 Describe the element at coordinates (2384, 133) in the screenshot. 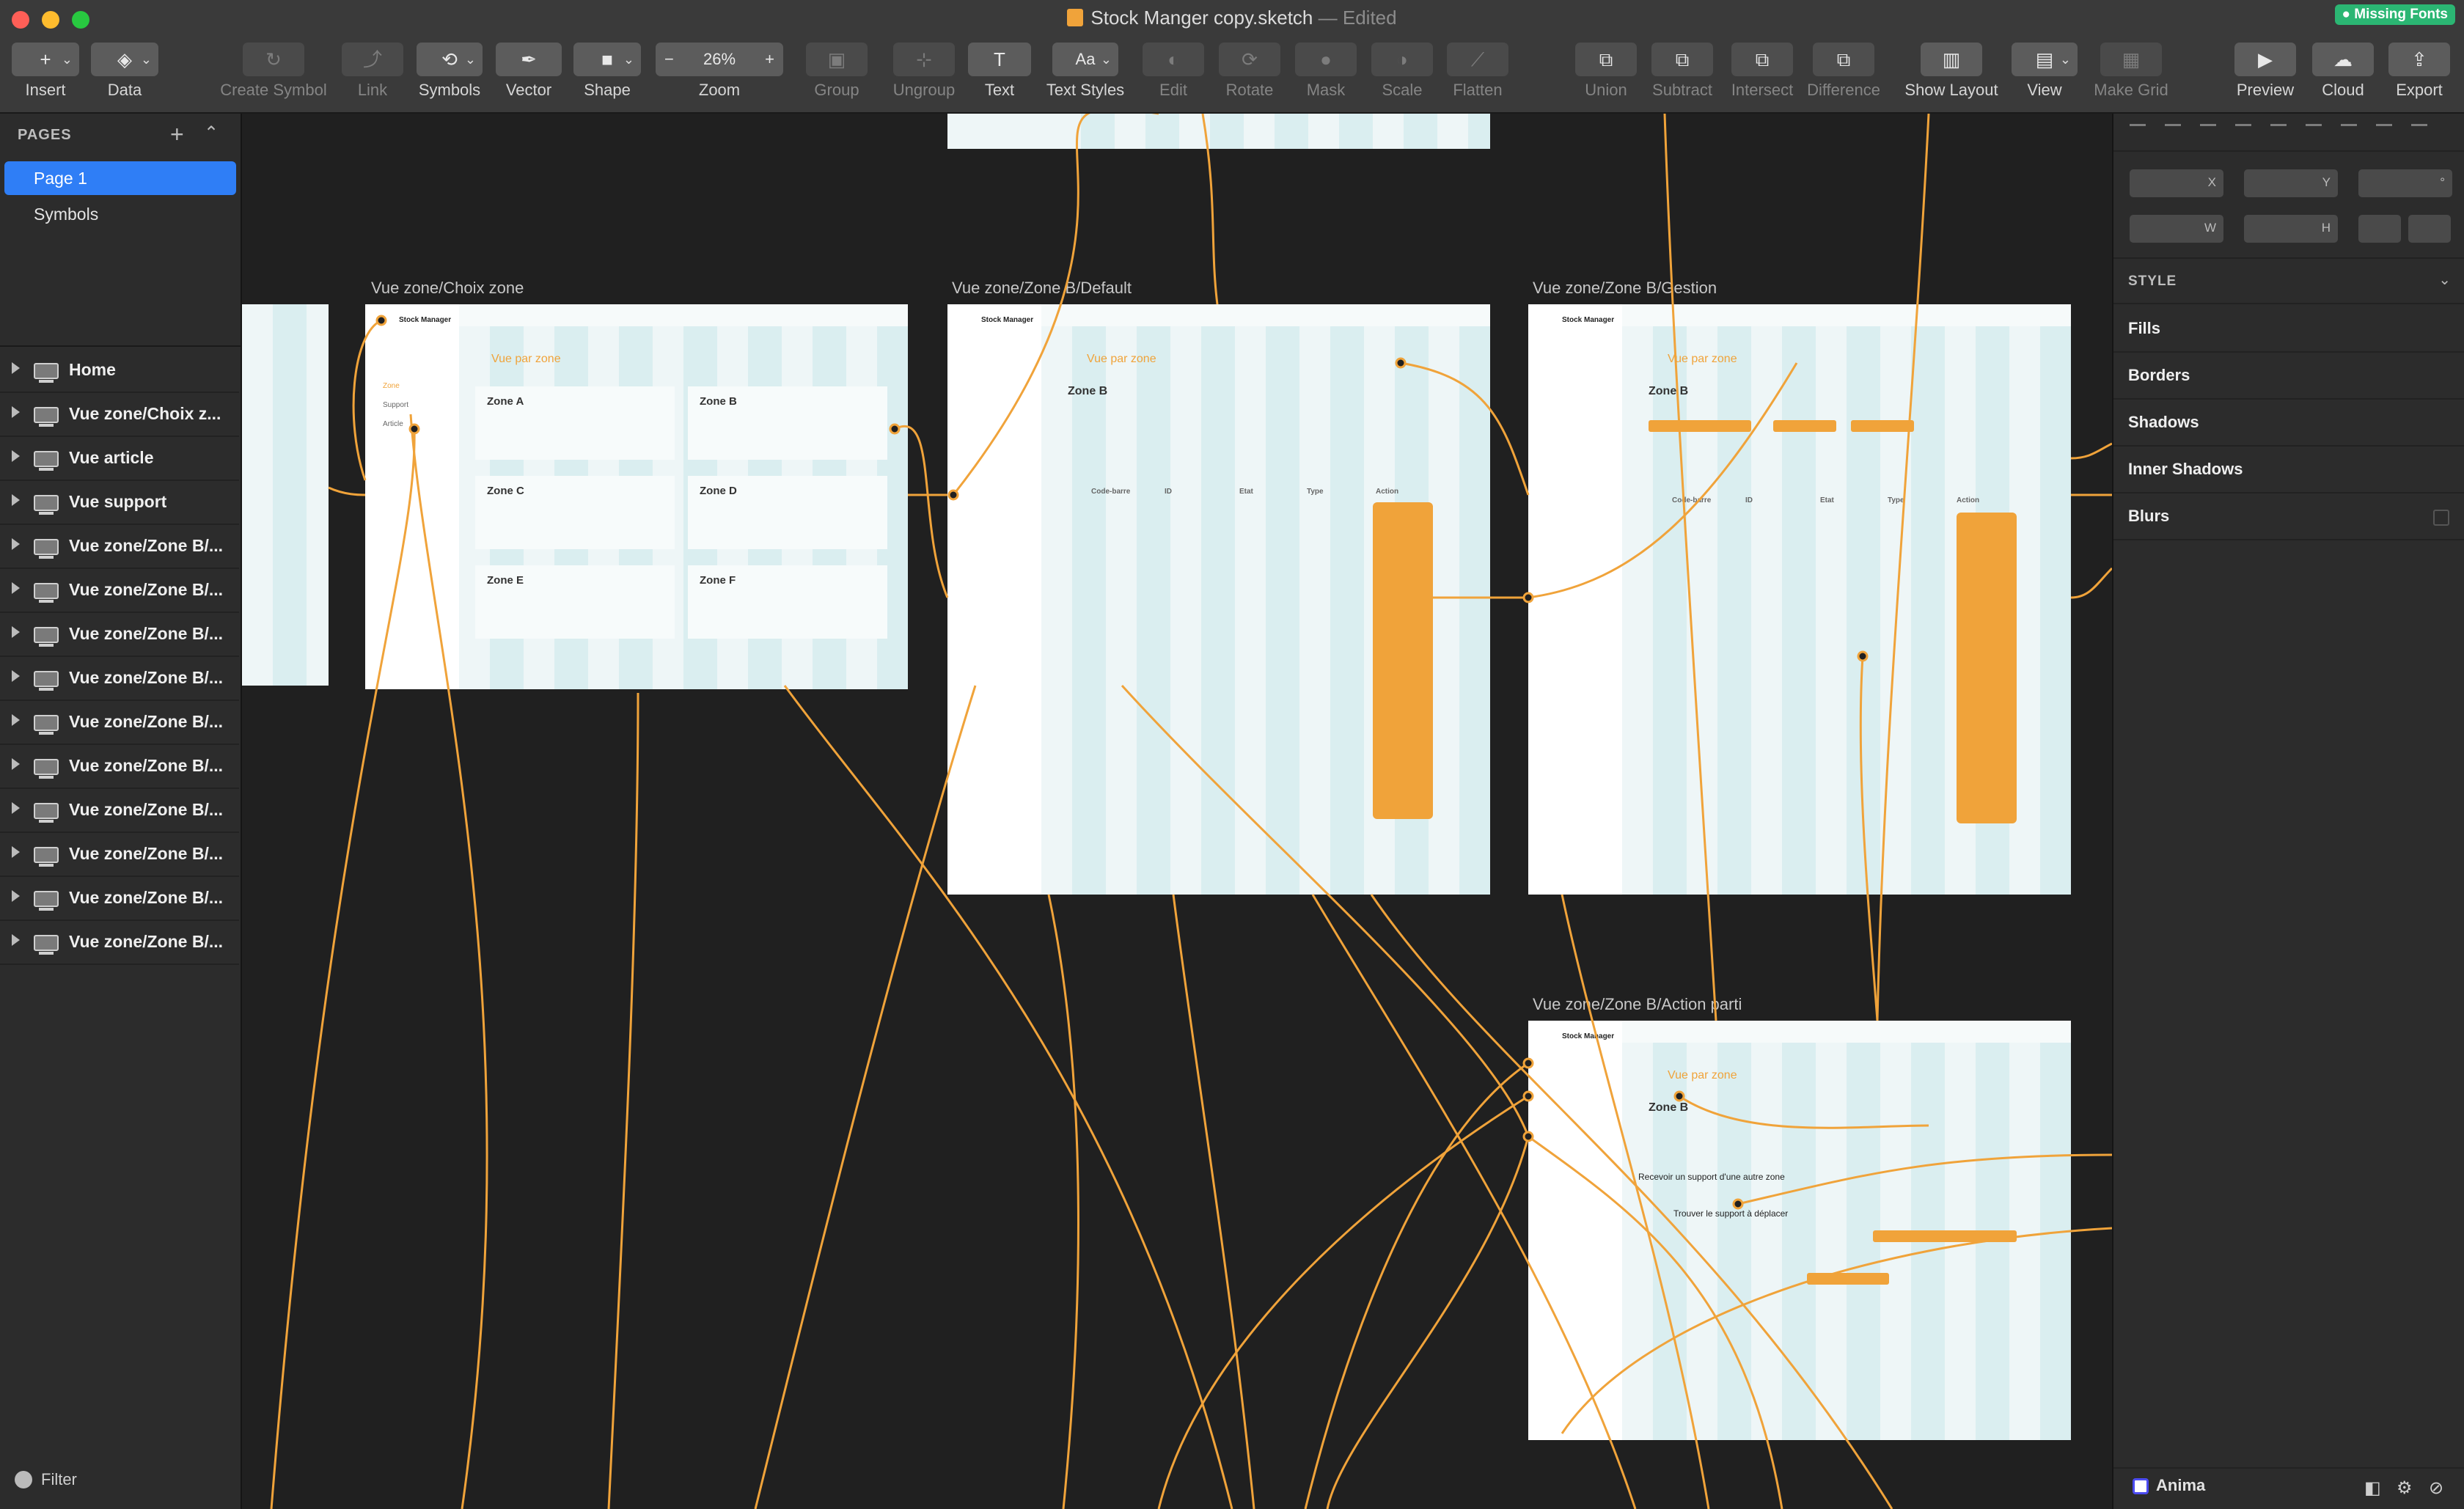

I see `distribute-vertical-icon` at that location.